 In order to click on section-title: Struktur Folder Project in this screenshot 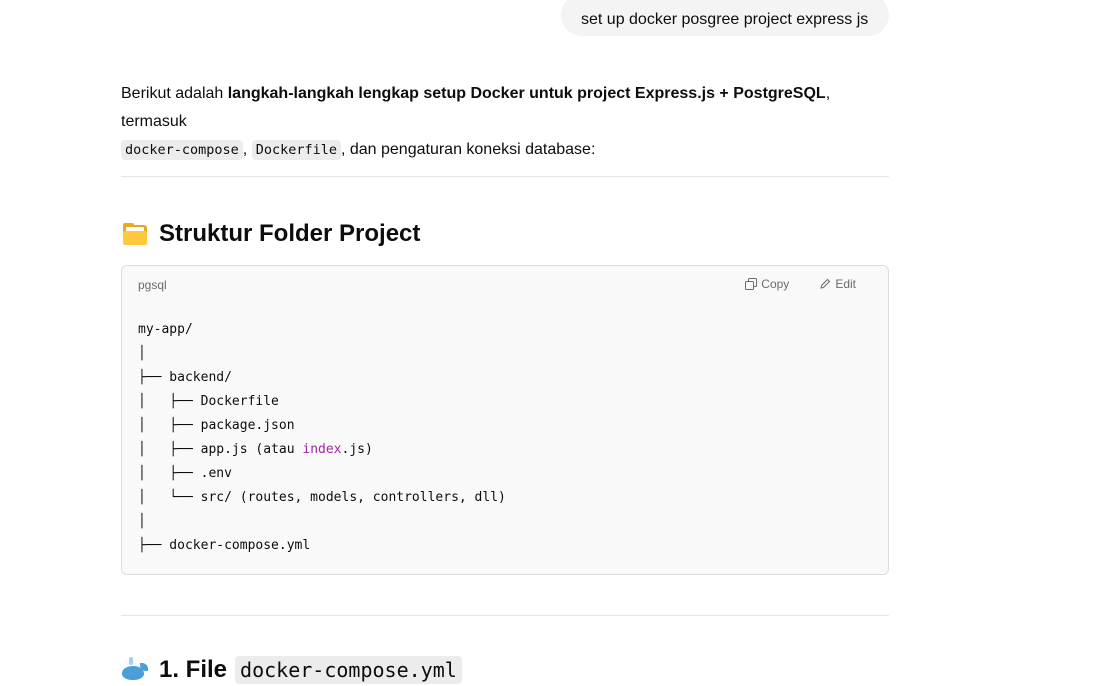, I will do `click(290, 233)`.